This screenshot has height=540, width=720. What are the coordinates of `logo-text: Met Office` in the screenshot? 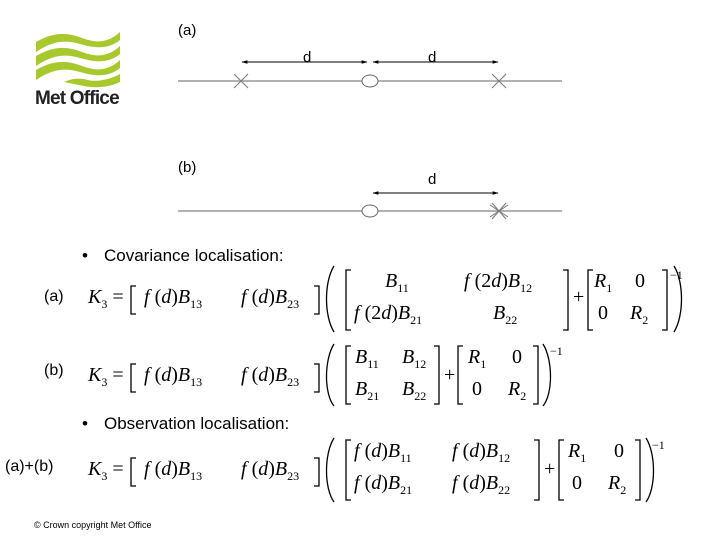 It's located at (77, 98).